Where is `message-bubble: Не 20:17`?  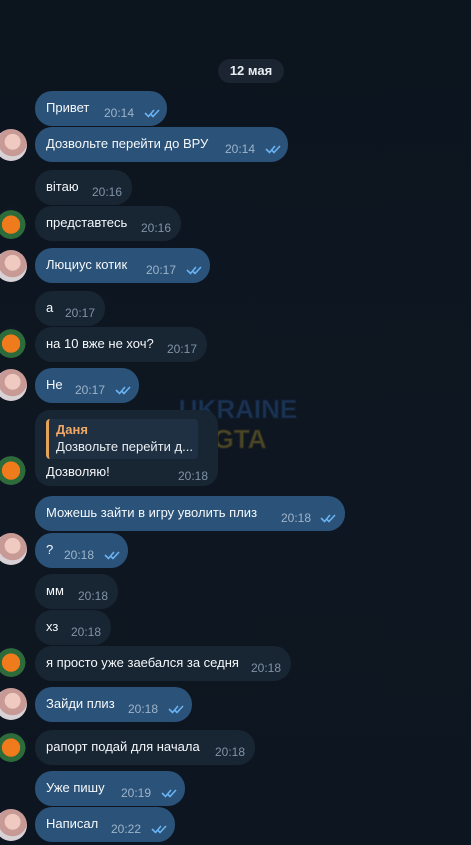 message-bubble: Не 20:17 is located at coordinates (87, 385).